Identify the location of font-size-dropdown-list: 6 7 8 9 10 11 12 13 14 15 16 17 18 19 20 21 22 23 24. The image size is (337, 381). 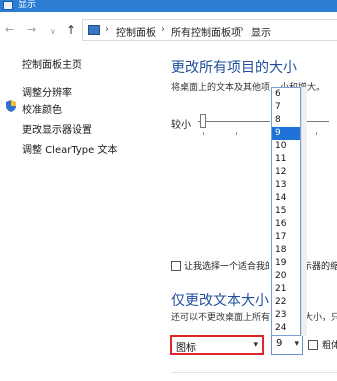
(286, 211).